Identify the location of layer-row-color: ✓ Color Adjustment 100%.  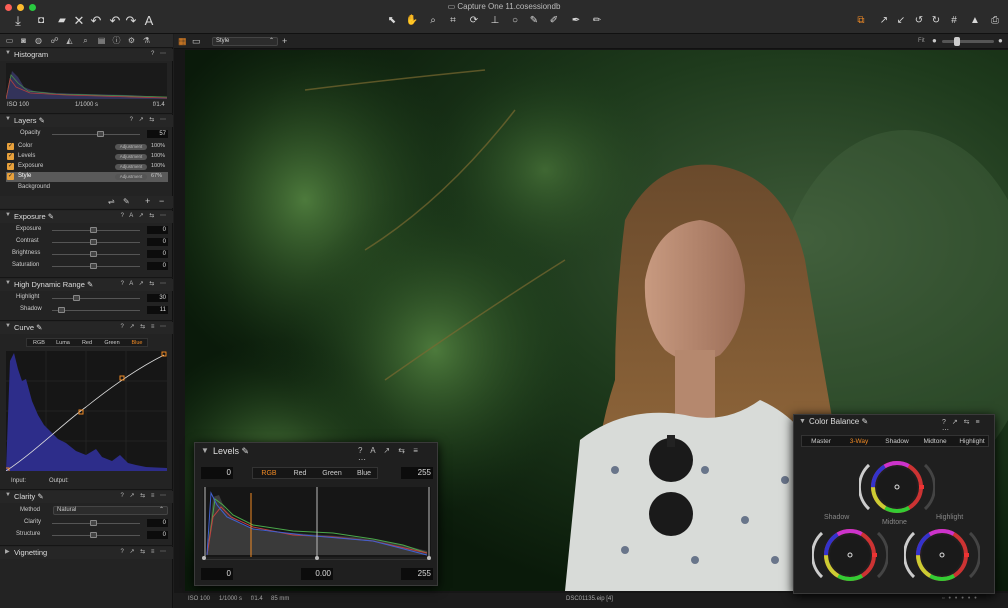
(87, 147).